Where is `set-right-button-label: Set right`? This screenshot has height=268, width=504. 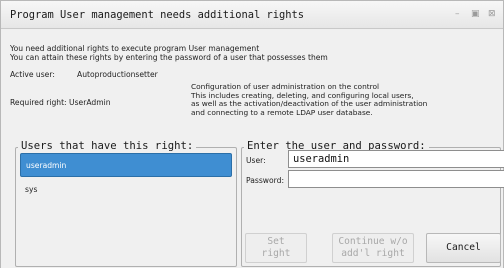 set-right-button-label: Set right is located at coordinates (276, 247).